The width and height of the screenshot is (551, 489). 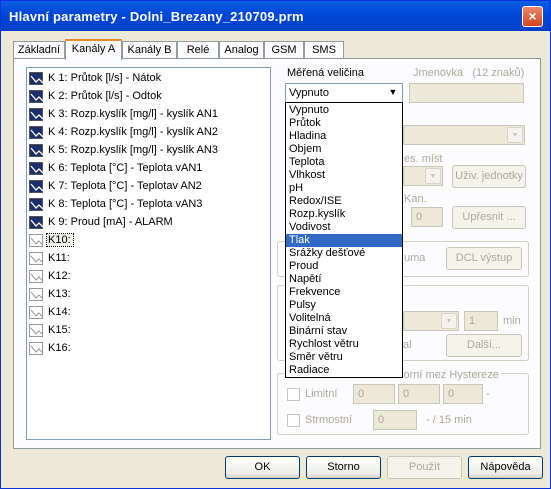 I want to click on decimal-places-select: ▼, so click(x=423, y=176).